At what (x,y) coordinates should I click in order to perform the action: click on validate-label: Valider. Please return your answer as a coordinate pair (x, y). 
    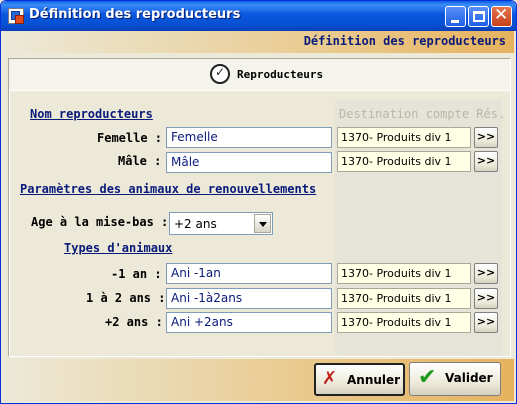
    Looking at the image, I should click on (469, 378).